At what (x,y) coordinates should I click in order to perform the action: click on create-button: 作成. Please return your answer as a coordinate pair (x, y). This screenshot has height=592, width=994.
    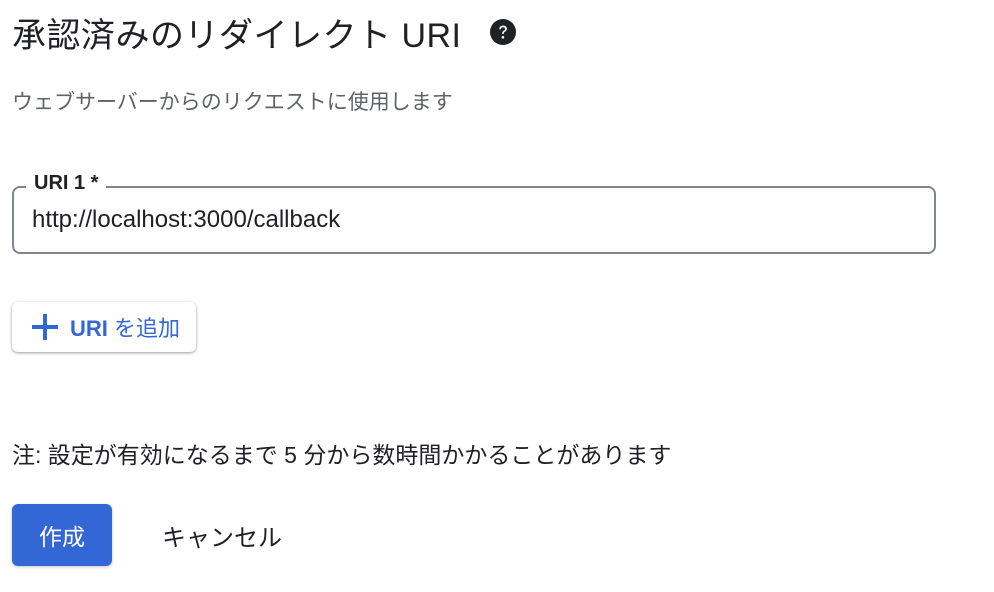
    Looking at the image, I should click on (62, 535).